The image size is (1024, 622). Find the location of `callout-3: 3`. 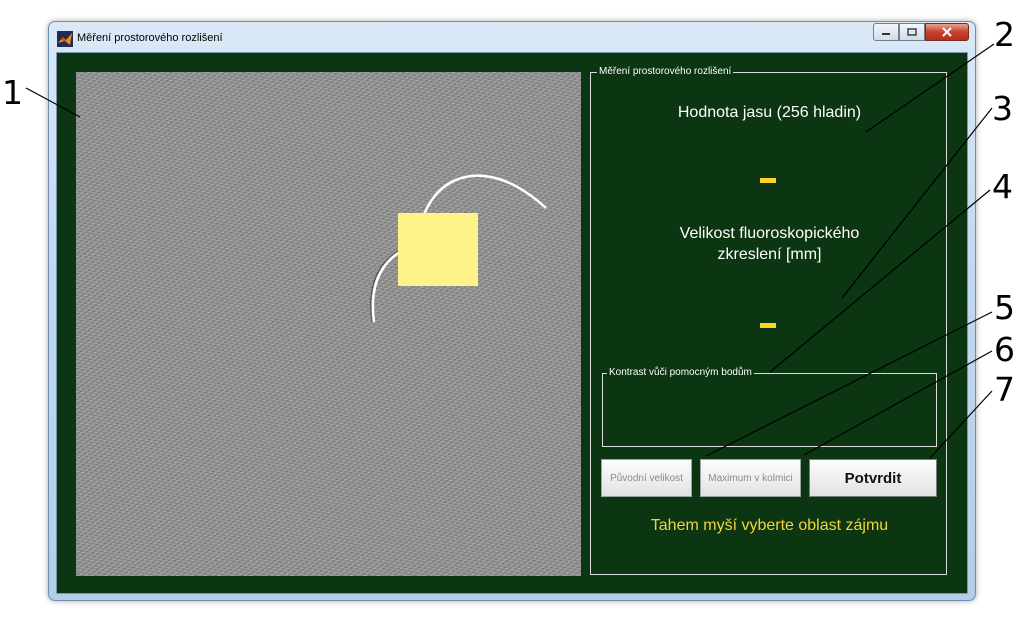

callout-3: 3 is located at coordinates (1002, 108).